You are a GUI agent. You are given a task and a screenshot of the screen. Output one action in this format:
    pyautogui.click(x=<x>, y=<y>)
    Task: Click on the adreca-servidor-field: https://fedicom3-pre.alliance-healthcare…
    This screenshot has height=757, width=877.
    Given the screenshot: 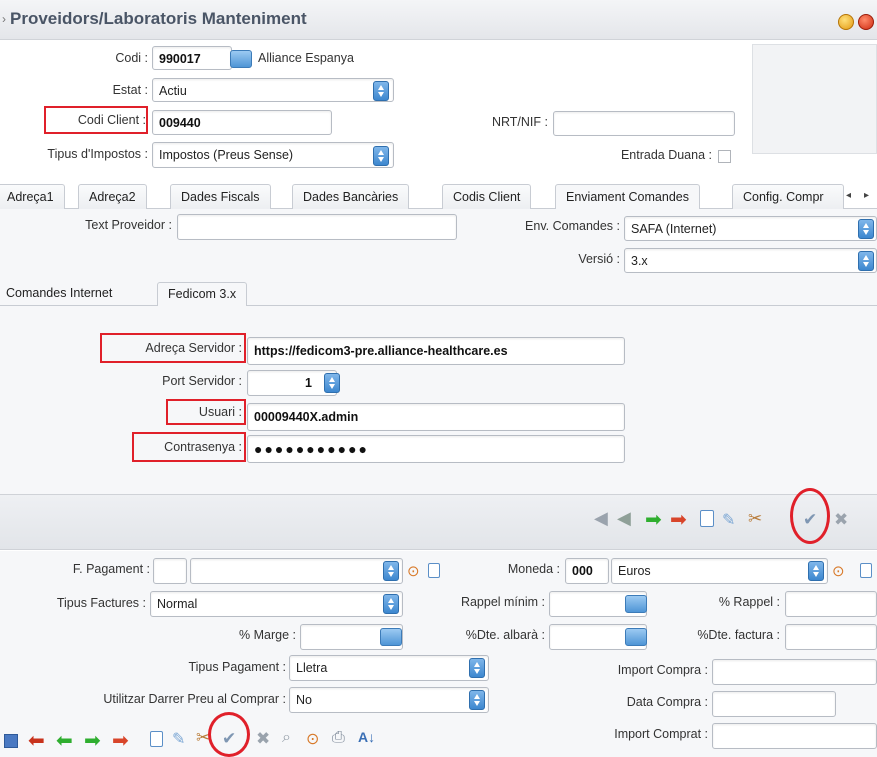 What is the action you would take?
    pyautogui.click(x=436, y=351)
    